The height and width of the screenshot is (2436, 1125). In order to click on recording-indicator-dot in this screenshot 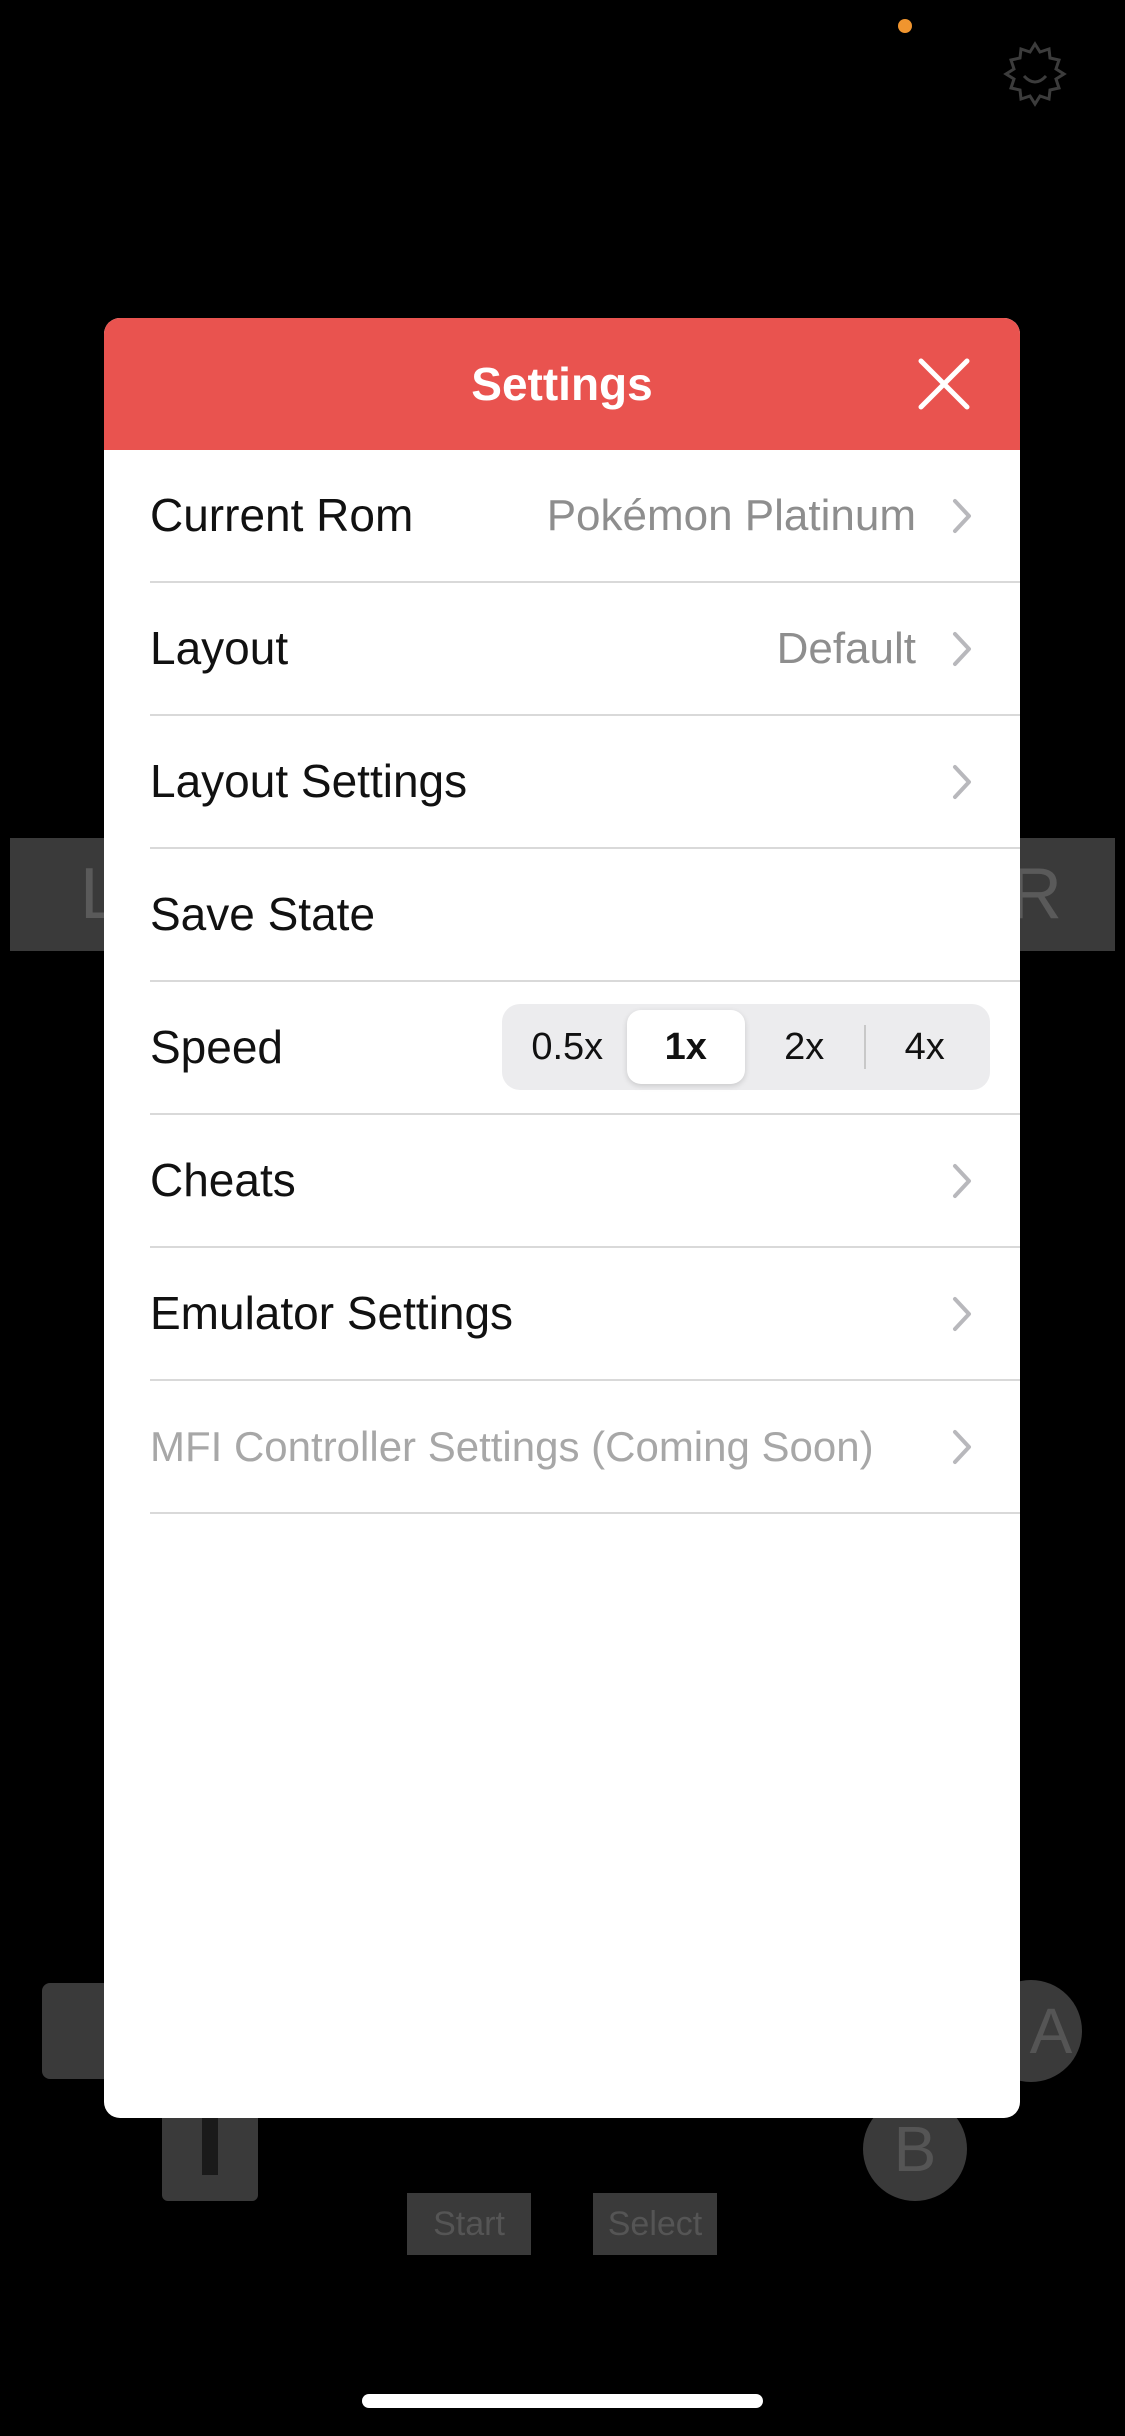, I will do `click(905, 26)`.